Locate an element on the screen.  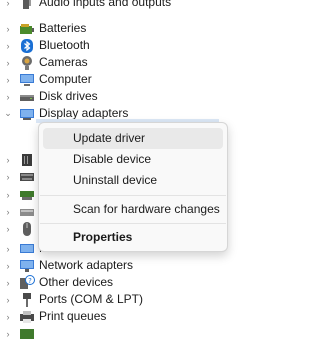
disk-drive-icon is located at coordinates (27, 97).